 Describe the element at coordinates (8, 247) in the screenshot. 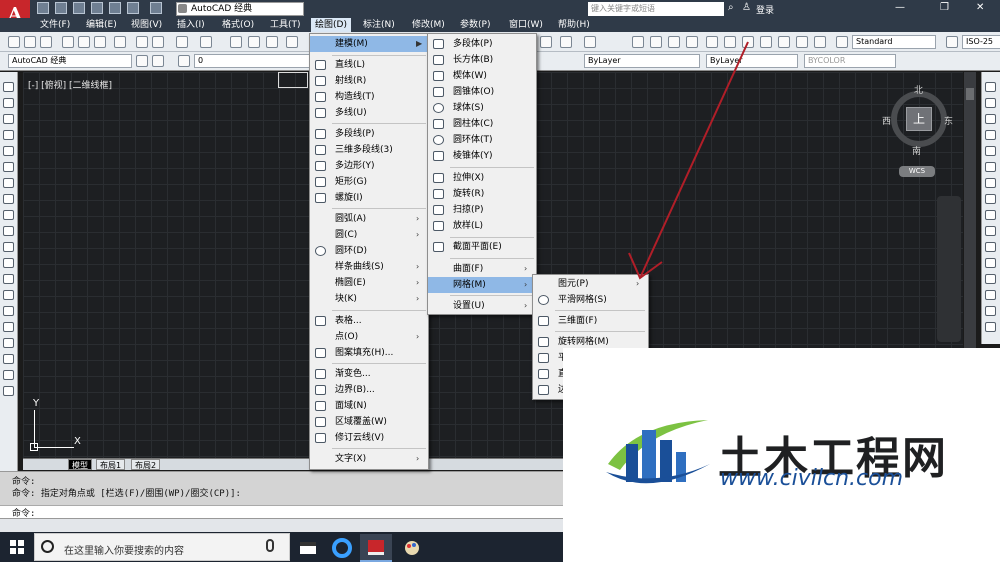

I see `ellipse-arc-tool-icon` at that location.